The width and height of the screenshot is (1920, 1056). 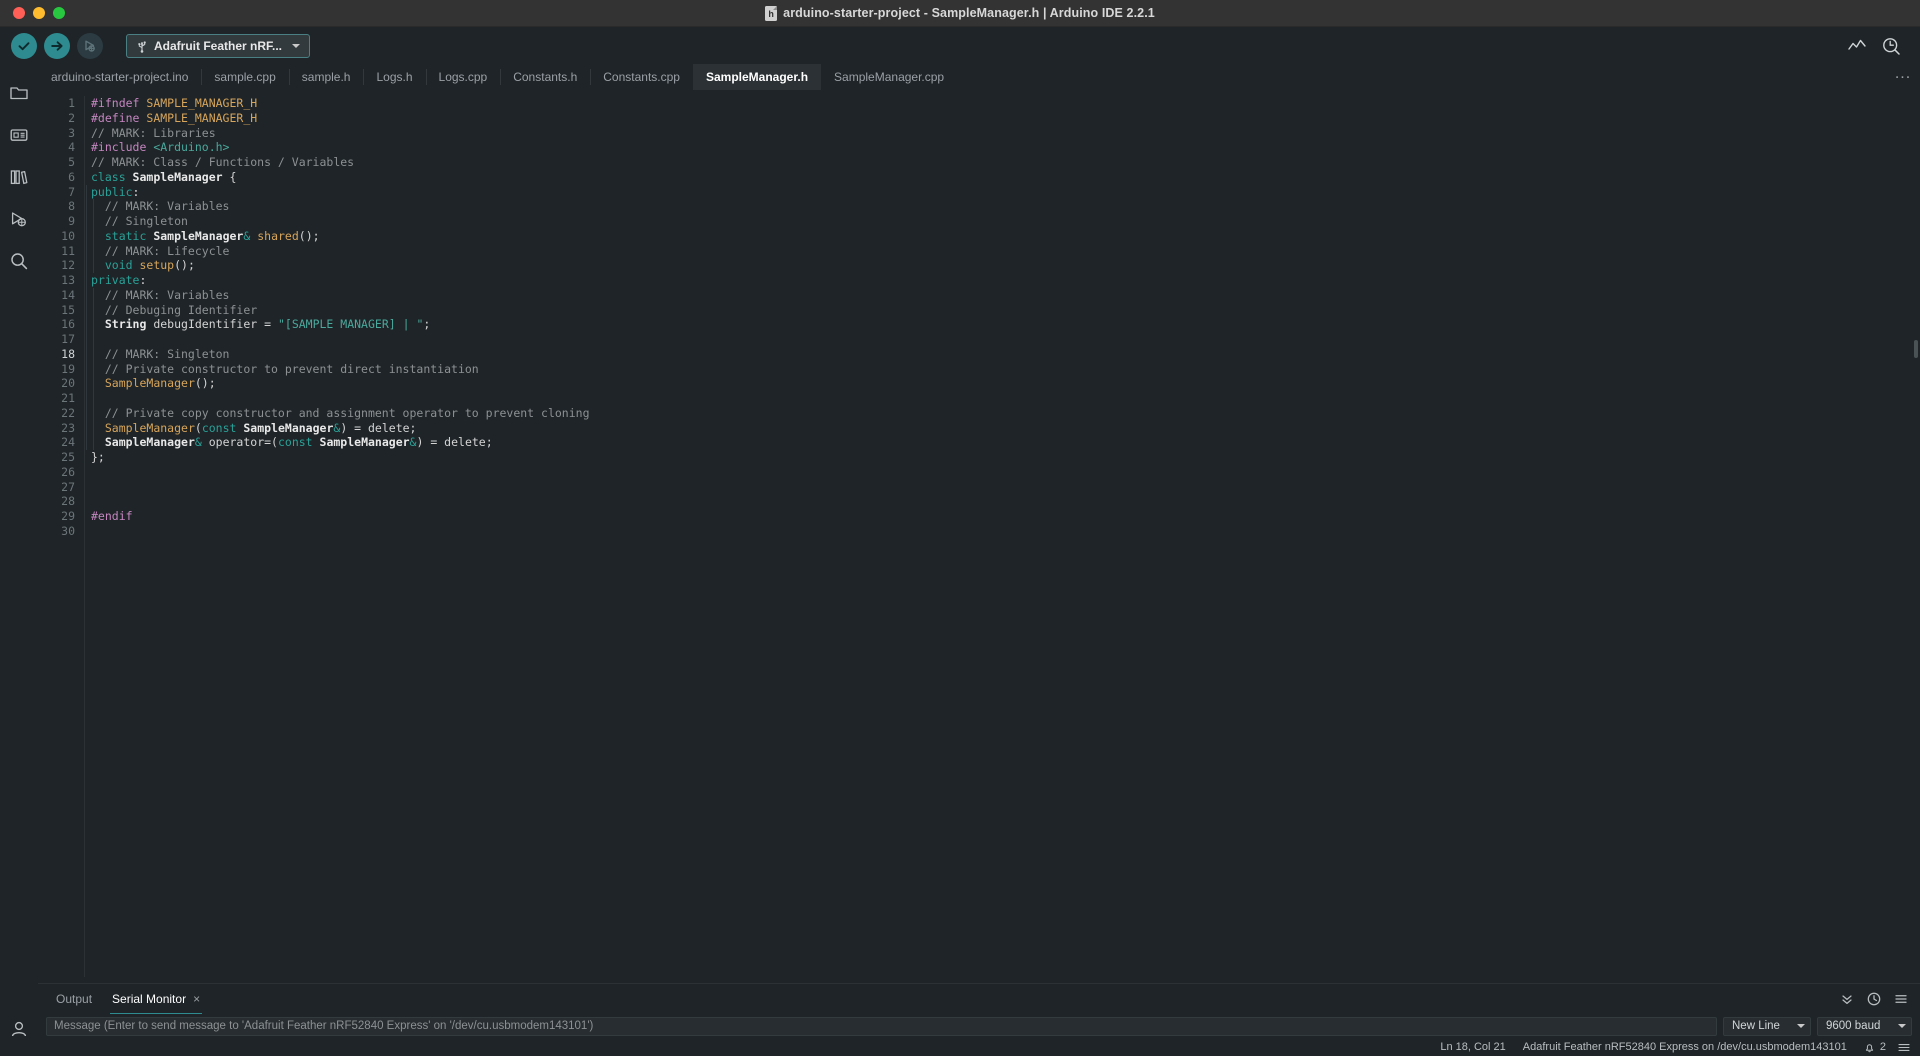 What do you see at coordinates (1864, 1026) in the screenshot?
I see `baud-rate-select: 9600 baud` at bounding box center [1864, 1026].